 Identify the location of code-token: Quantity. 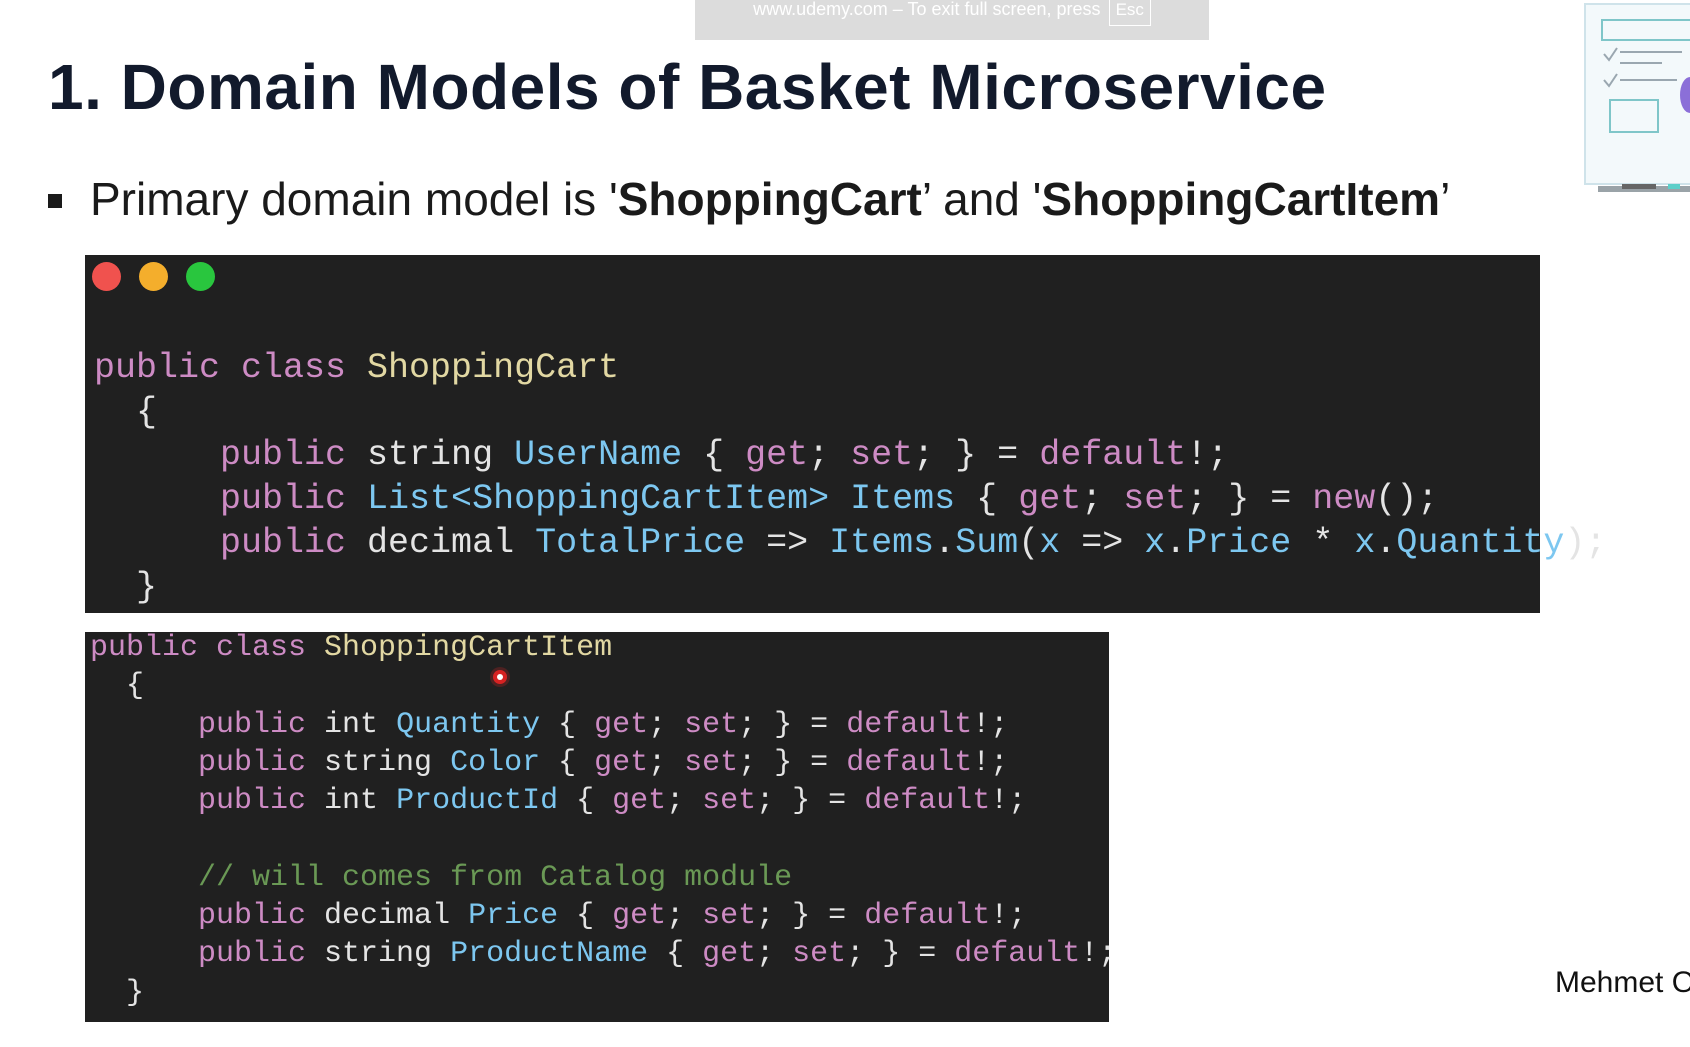
(468, 724).